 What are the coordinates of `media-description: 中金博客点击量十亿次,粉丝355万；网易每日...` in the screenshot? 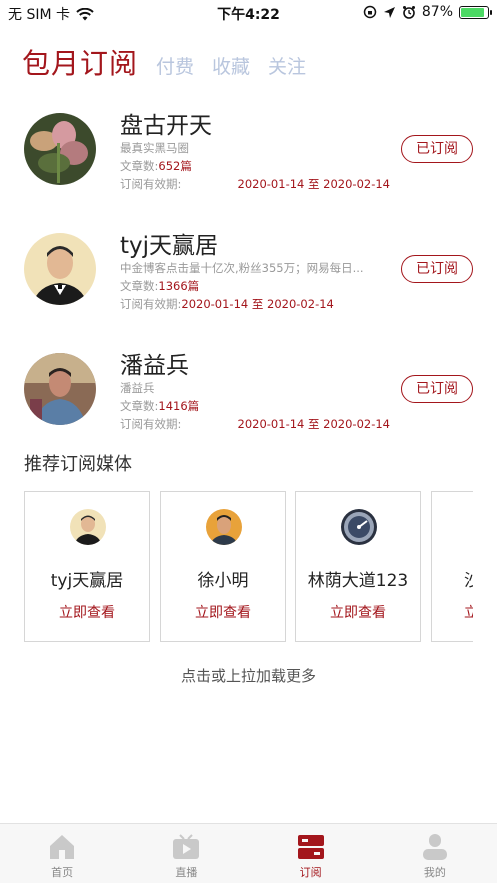 It's located at (242, 268).